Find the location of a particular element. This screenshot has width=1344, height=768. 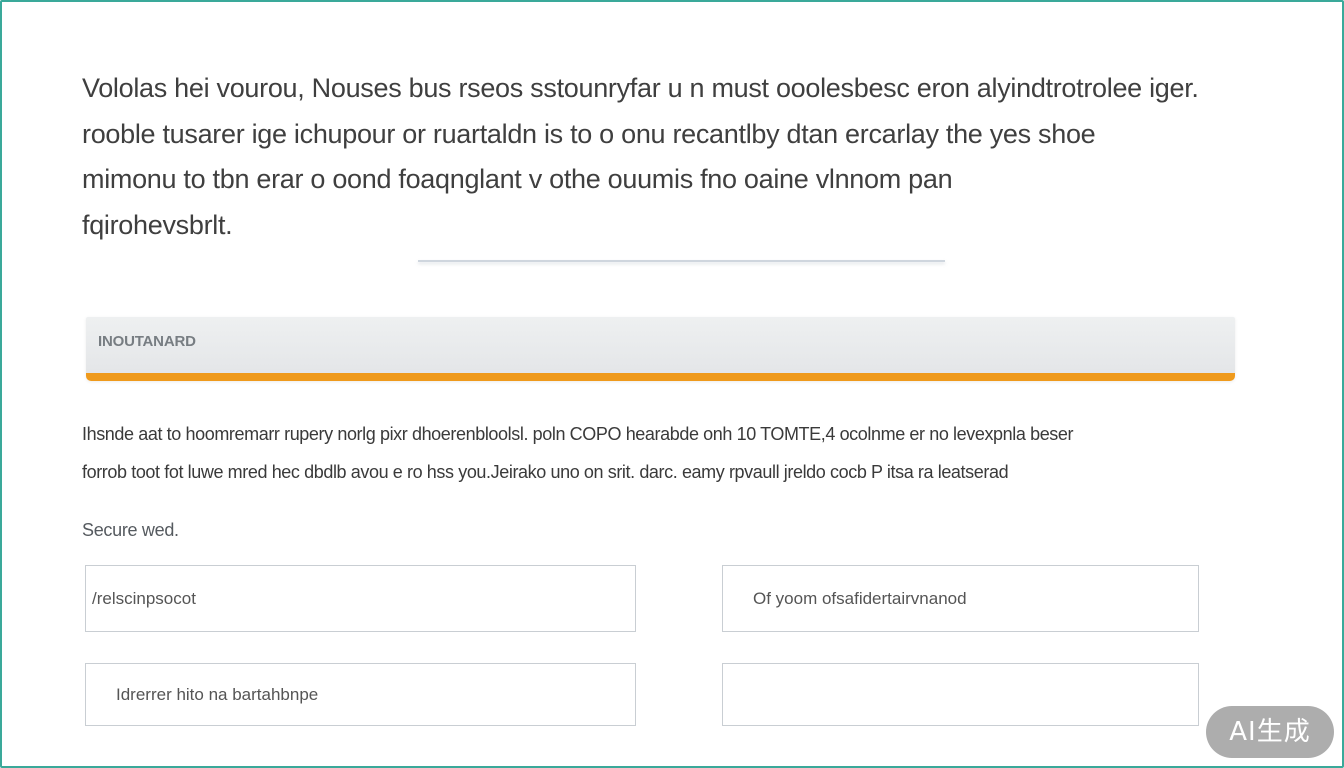

section-title: INOUTANARD is located at coordinates (147, 341).